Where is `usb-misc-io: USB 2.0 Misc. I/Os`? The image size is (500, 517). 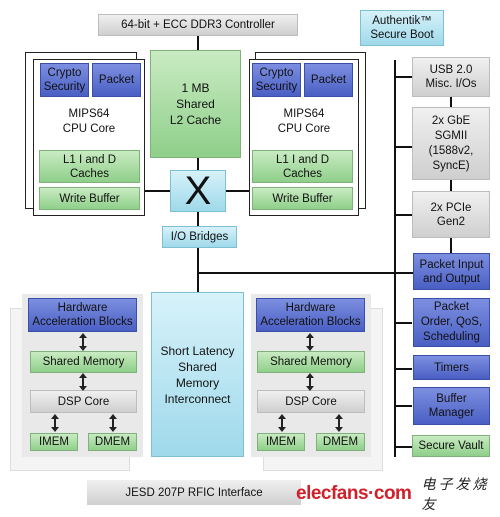
usb-misc-io: USB 2.0 Misc. I/Os is located at coordinates (451, 77).